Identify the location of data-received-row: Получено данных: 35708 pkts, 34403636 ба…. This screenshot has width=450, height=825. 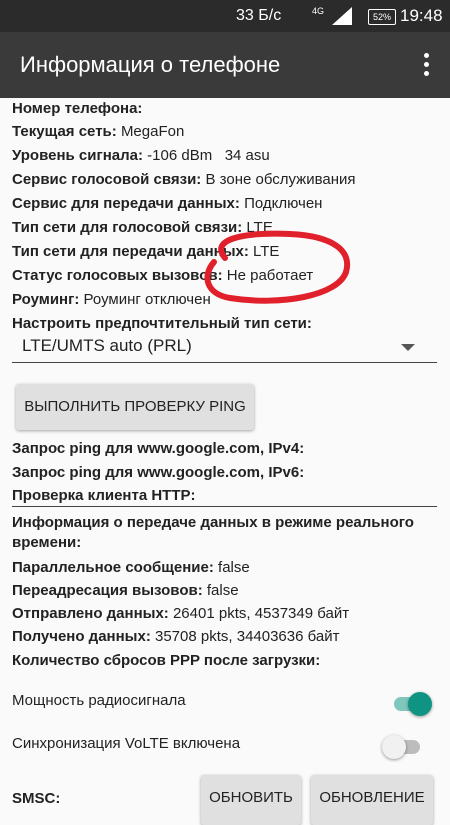
(175, 636).